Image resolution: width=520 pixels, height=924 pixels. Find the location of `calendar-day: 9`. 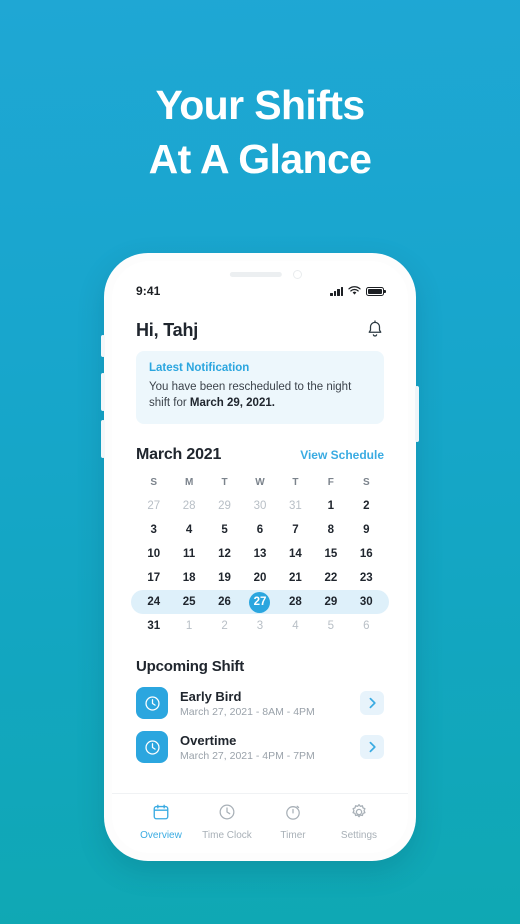

calendar-day: 9 is located at coordinates (366, 530).